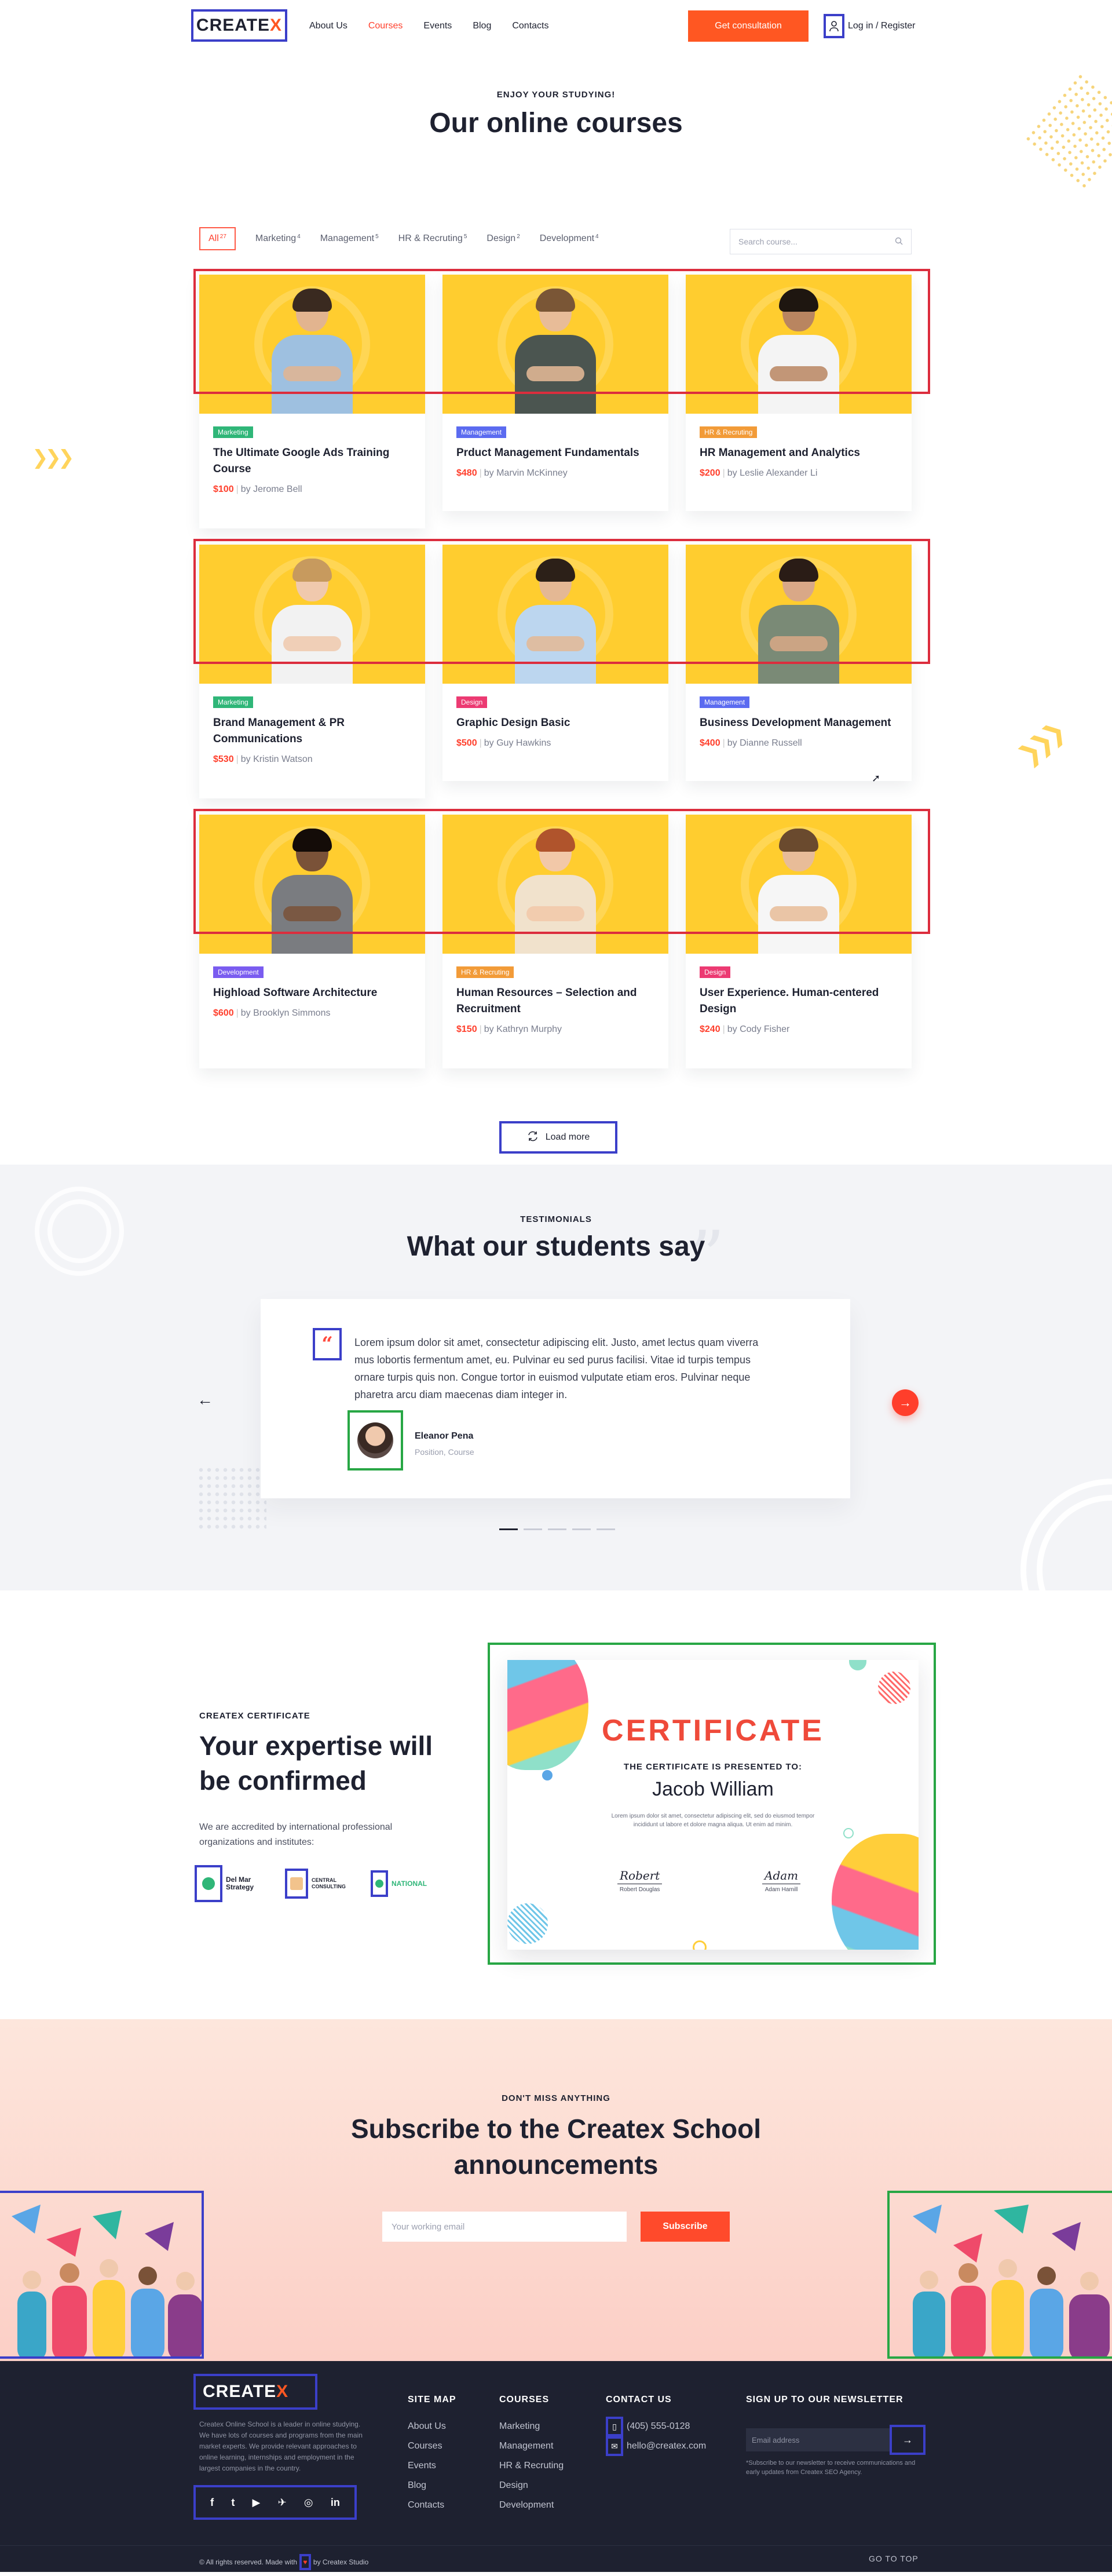 The width and height of the screenshot is (1112, 2576). Describe the element at coordinates (799, 1001) in the screenshot. I see `course-title: User Experience. Human-centered Design` at that location.